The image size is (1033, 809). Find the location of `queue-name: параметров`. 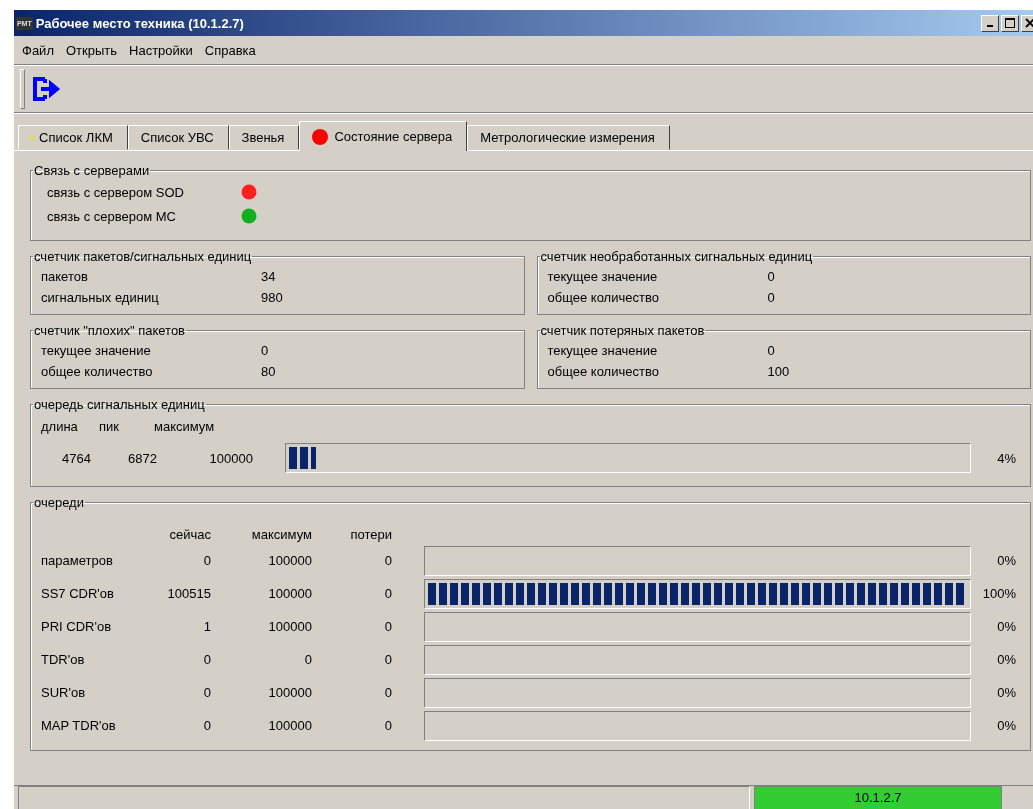

queue-name: параметров is located at coordinates (77, 560).